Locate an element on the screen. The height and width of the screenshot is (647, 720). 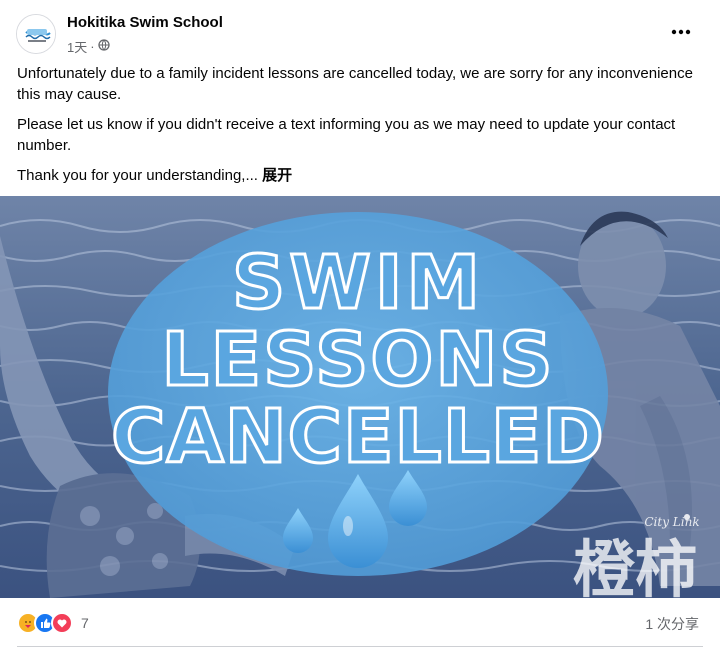
reactions-summary: 7 is located at coordinates (53, 623).